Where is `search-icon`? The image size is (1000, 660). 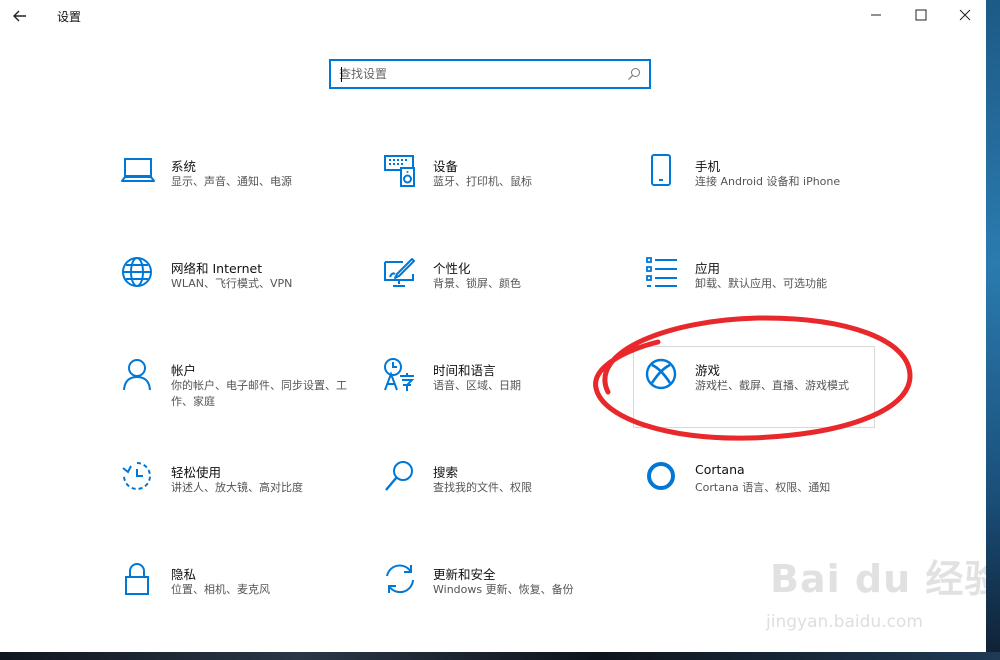 search-icon is located at coordinates (399, 476).